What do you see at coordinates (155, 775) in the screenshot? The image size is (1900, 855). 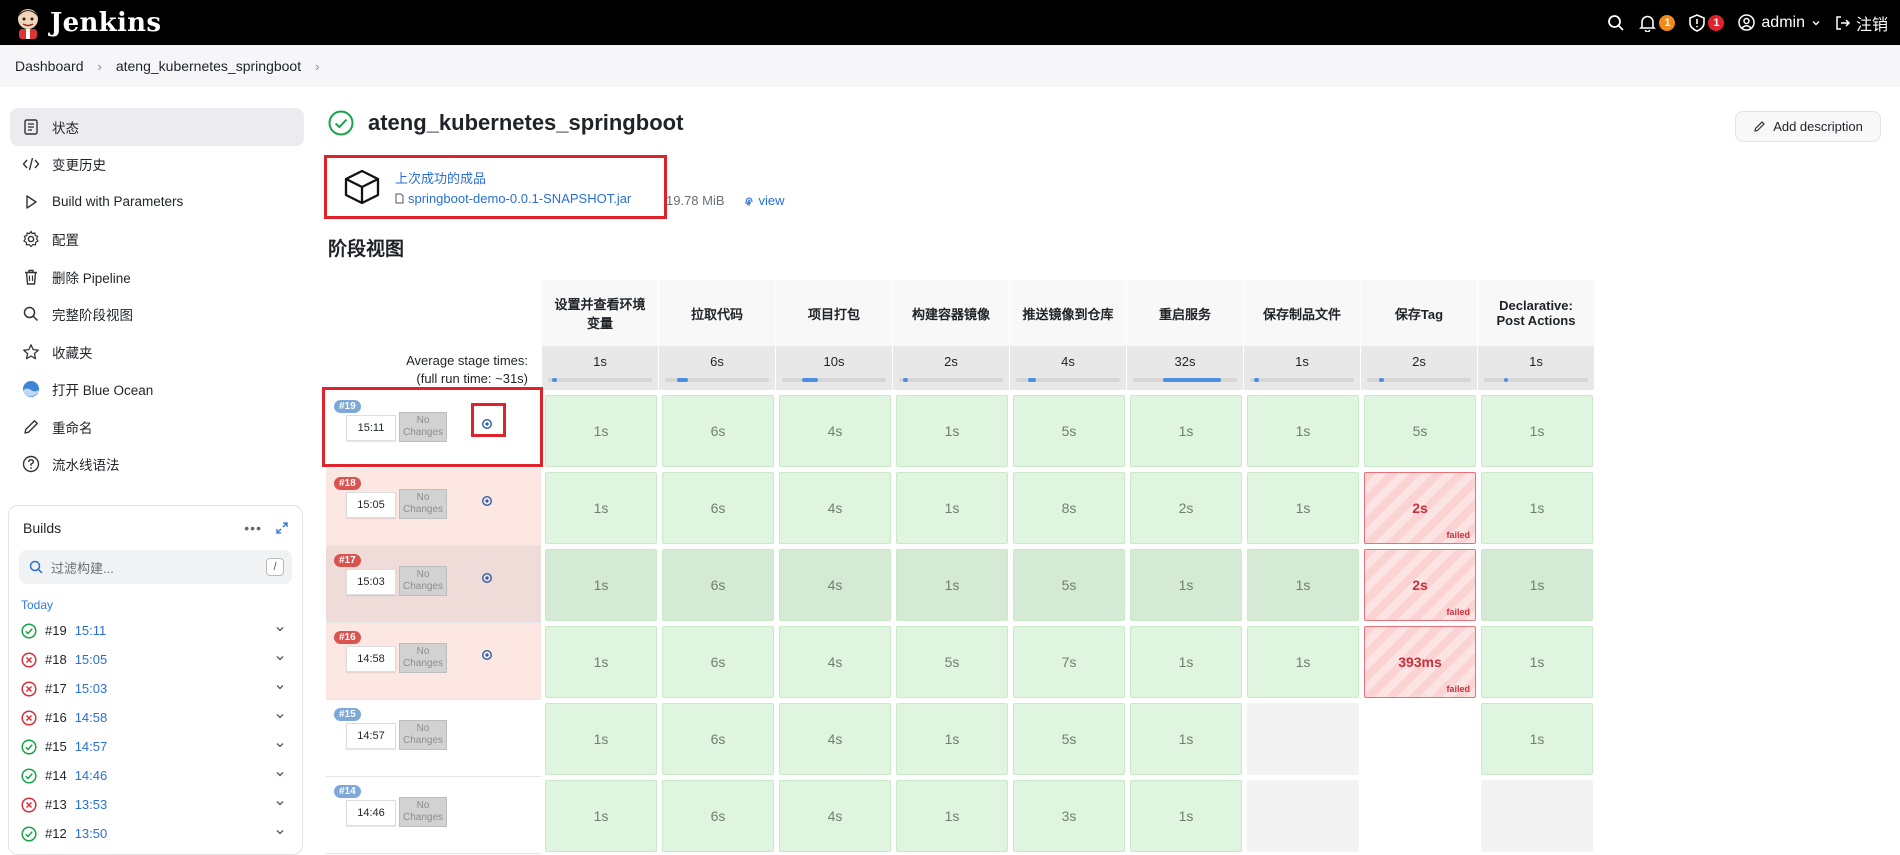 I see `build-list-item: #14 14:46` at bounding box center [155, 775].